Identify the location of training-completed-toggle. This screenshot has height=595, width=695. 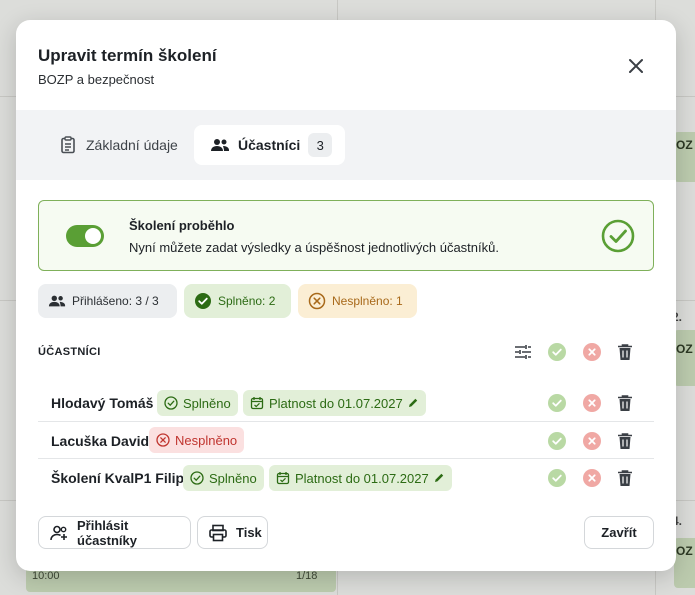
(85, 236).